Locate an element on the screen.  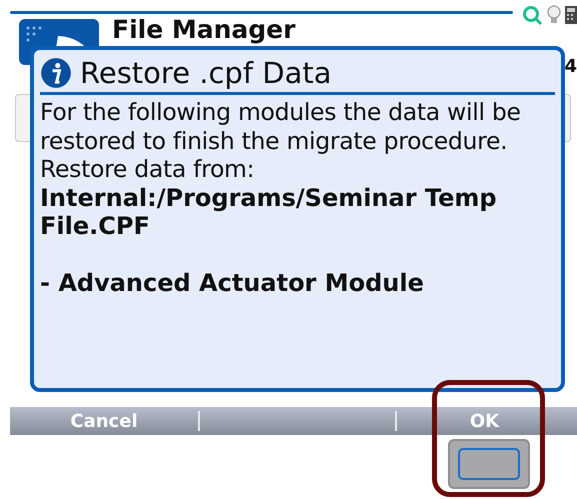
message-text: For the following modules the data will be restored to finish the migrate procedure. is located at coordinates (281, 126).